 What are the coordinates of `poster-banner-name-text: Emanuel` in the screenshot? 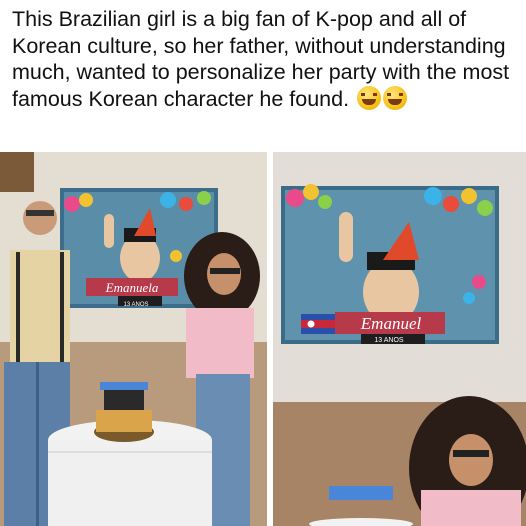 It's located at (391, 323).